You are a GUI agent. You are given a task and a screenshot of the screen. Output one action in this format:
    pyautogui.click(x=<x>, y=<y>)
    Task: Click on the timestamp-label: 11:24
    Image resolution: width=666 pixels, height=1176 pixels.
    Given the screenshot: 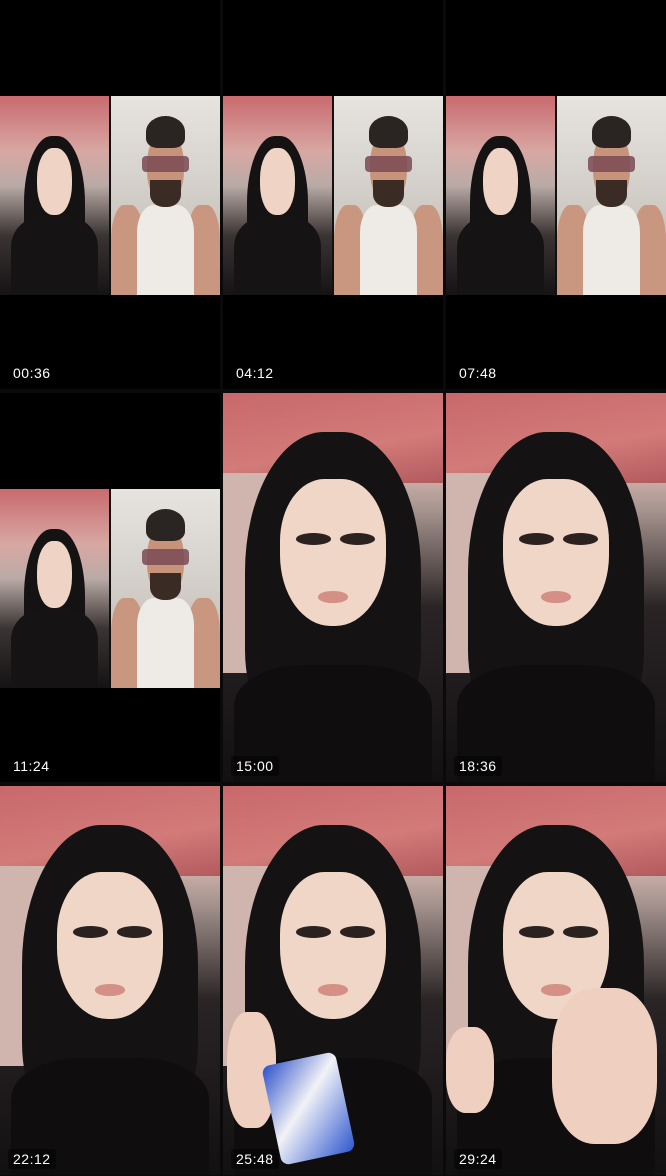 What is the action you would take?
    pyautogui.click(x=31, y=766)
    